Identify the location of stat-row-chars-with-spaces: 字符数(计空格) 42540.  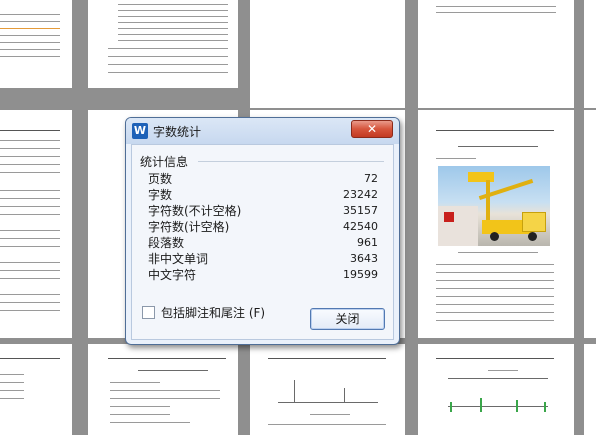
(263, 227).